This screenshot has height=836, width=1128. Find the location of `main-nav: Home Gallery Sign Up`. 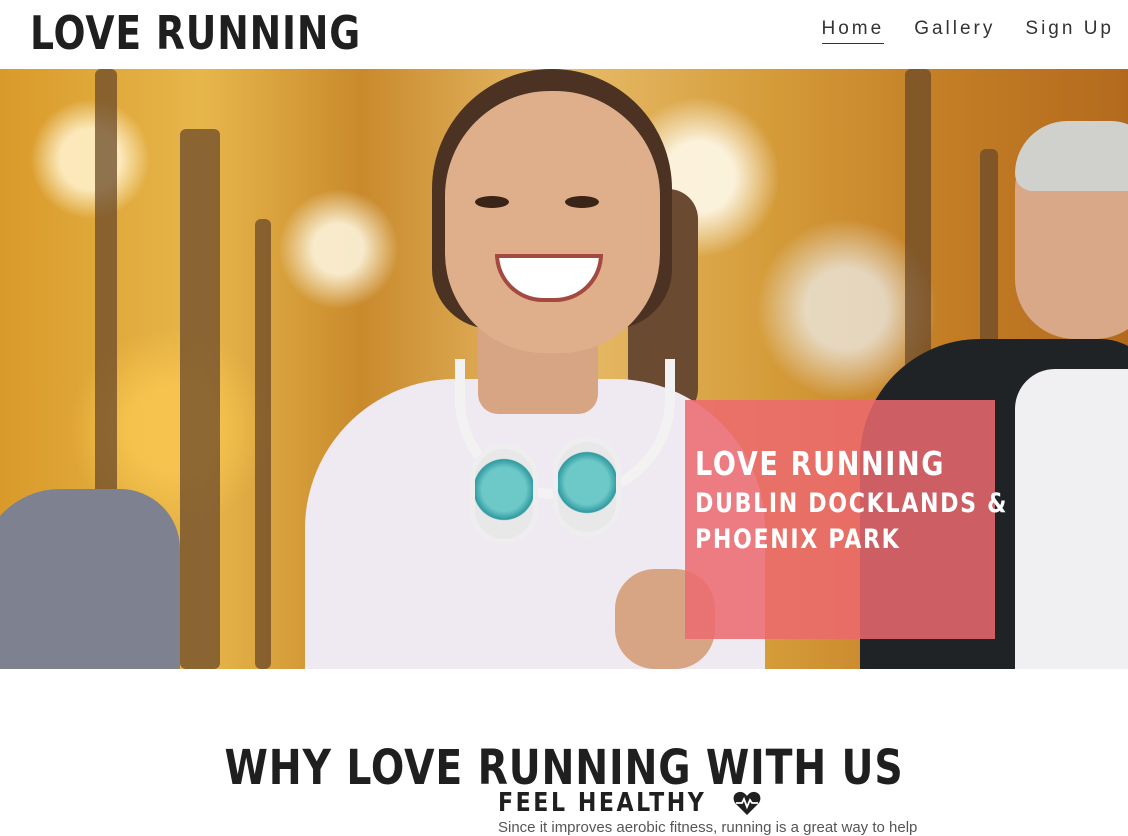

main-nav: Home Gallery Sign Up is located at coordinates (967, 31).